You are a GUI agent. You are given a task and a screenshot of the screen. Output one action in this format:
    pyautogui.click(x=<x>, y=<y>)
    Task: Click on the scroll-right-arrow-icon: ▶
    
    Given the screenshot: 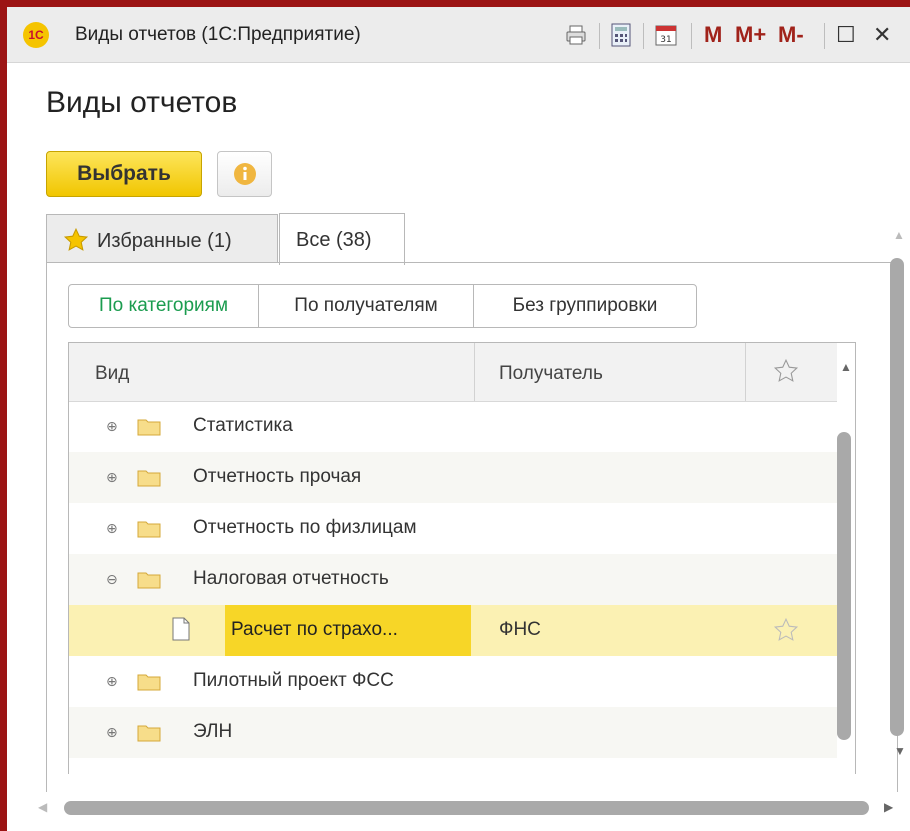 What is the action you would take?
    pyautogui.click(x=888, y=807)
    